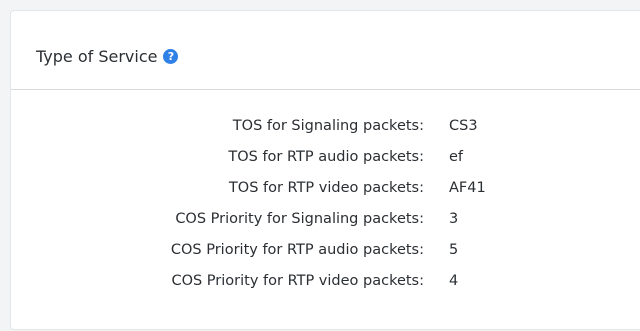  Describe the element at coordinates (297, 281) in the screenshot. I see `setting-label: COS Priority for RTP video packets:` at that location.